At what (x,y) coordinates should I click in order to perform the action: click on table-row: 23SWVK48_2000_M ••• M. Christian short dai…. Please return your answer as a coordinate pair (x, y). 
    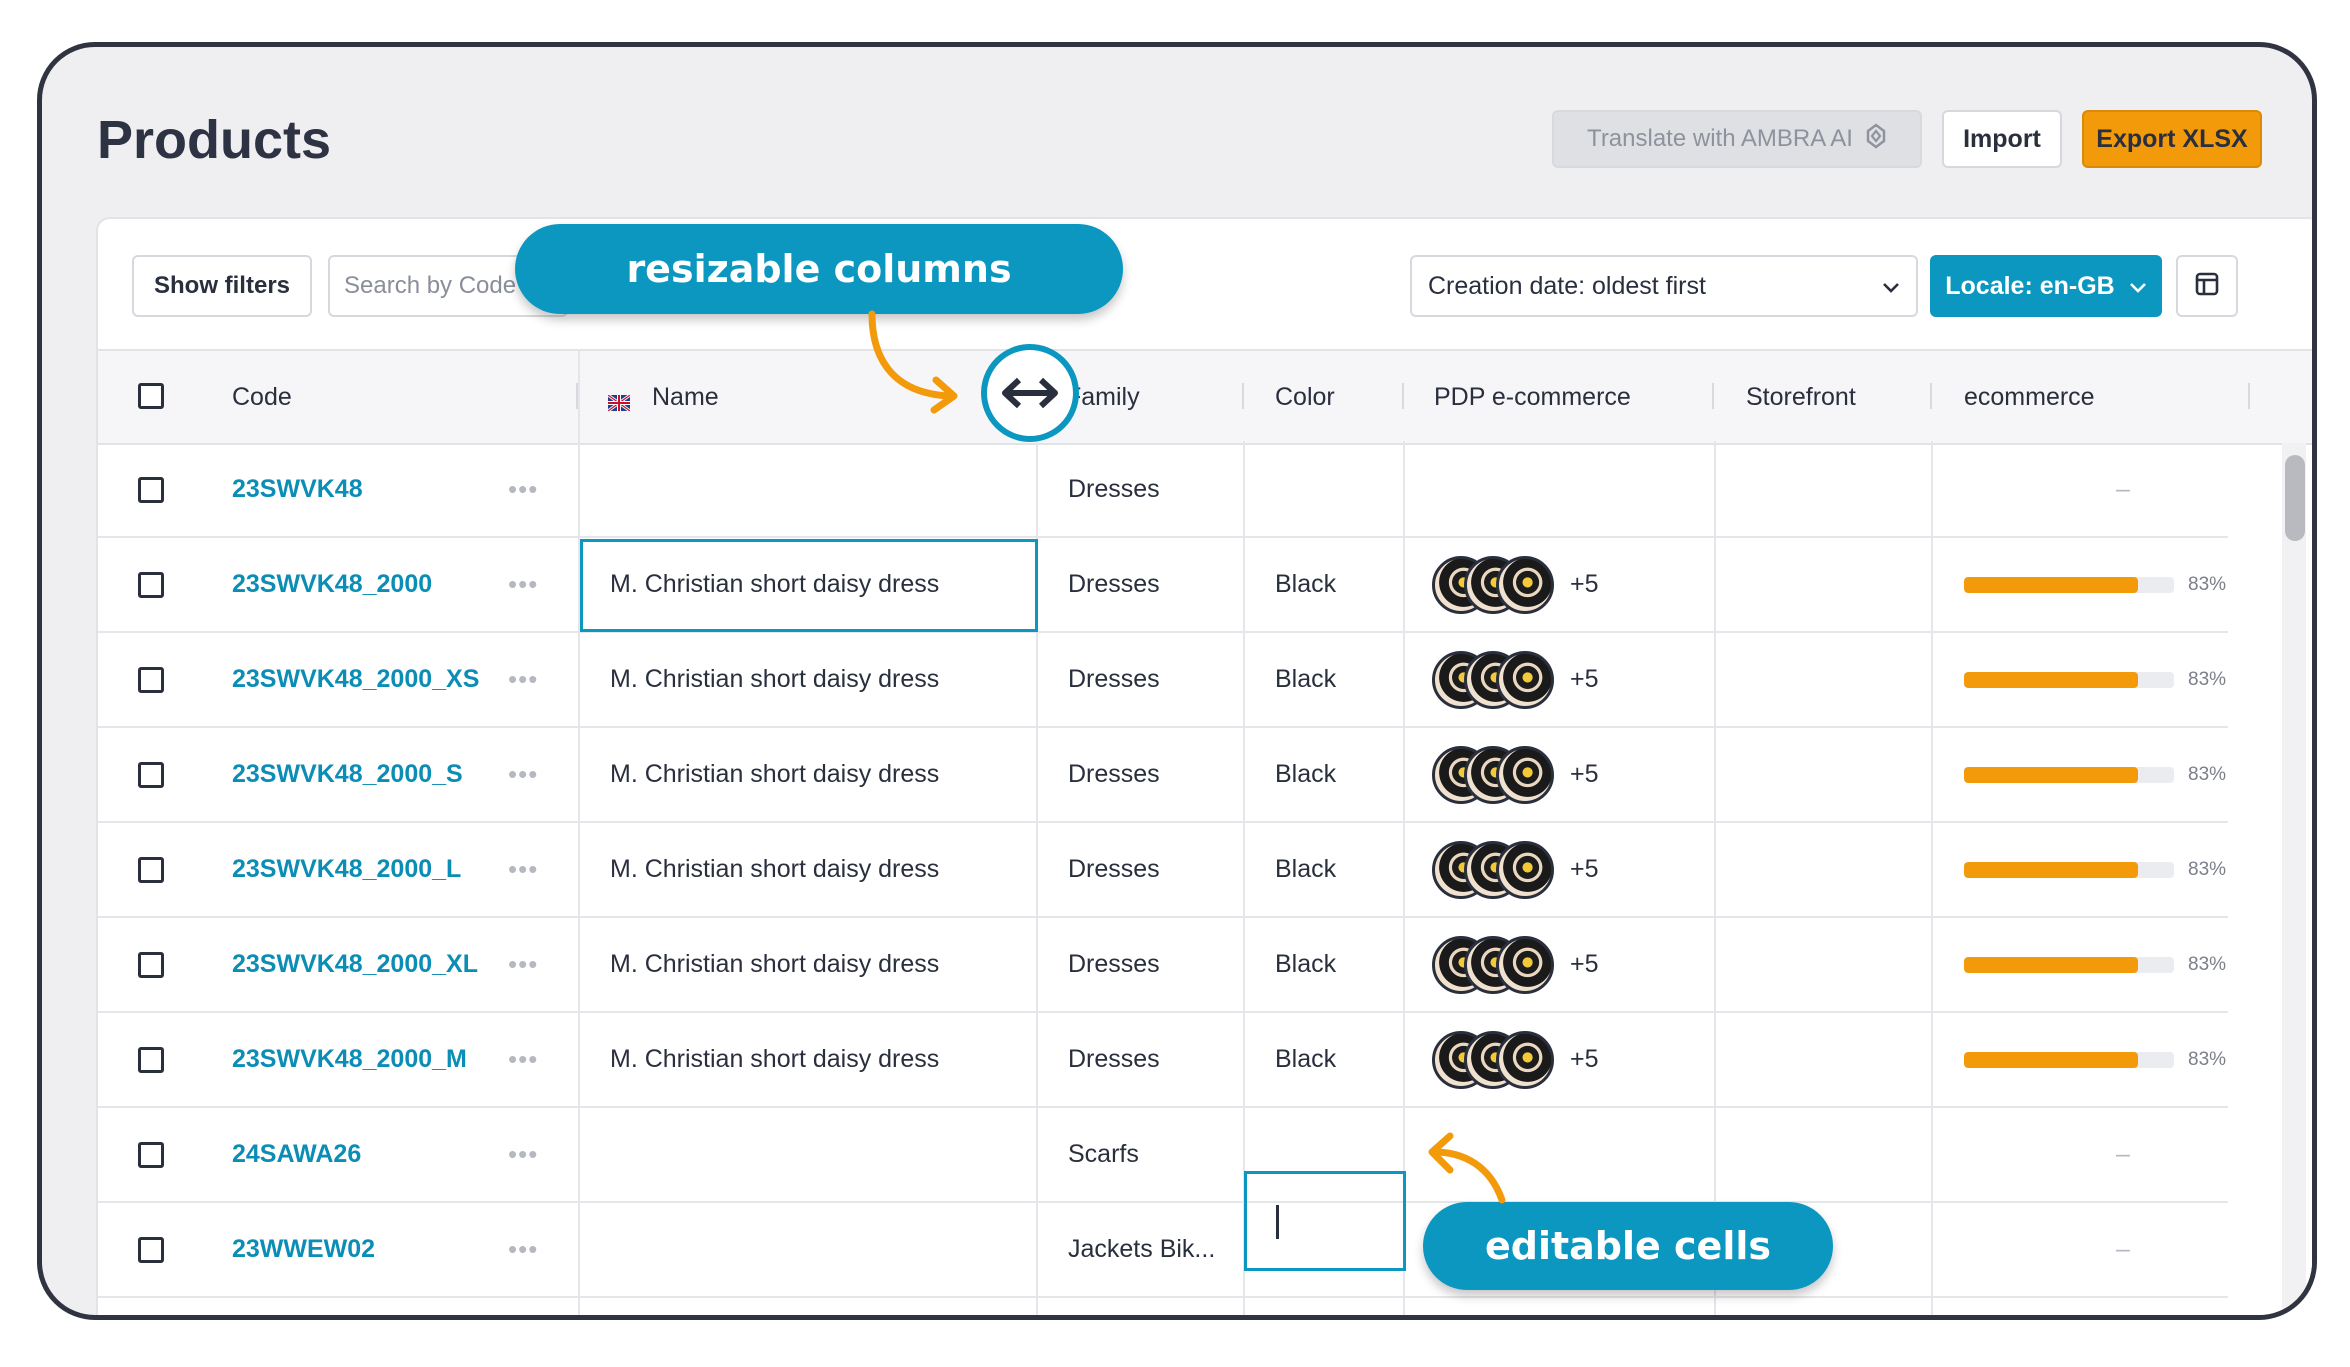
    Looking at the image, I should click on (1163, 1060).